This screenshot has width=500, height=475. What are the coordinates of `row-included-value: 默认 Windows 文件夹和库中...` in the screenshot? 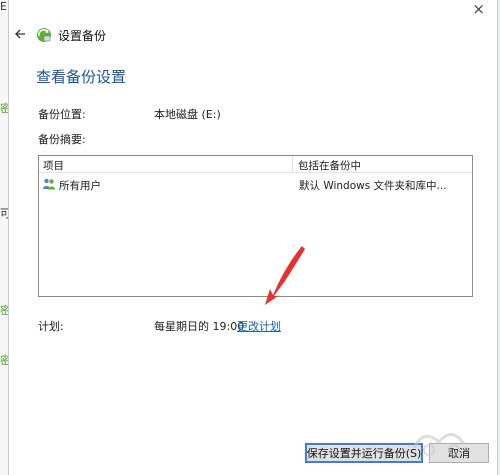 It's located at (373, 186).